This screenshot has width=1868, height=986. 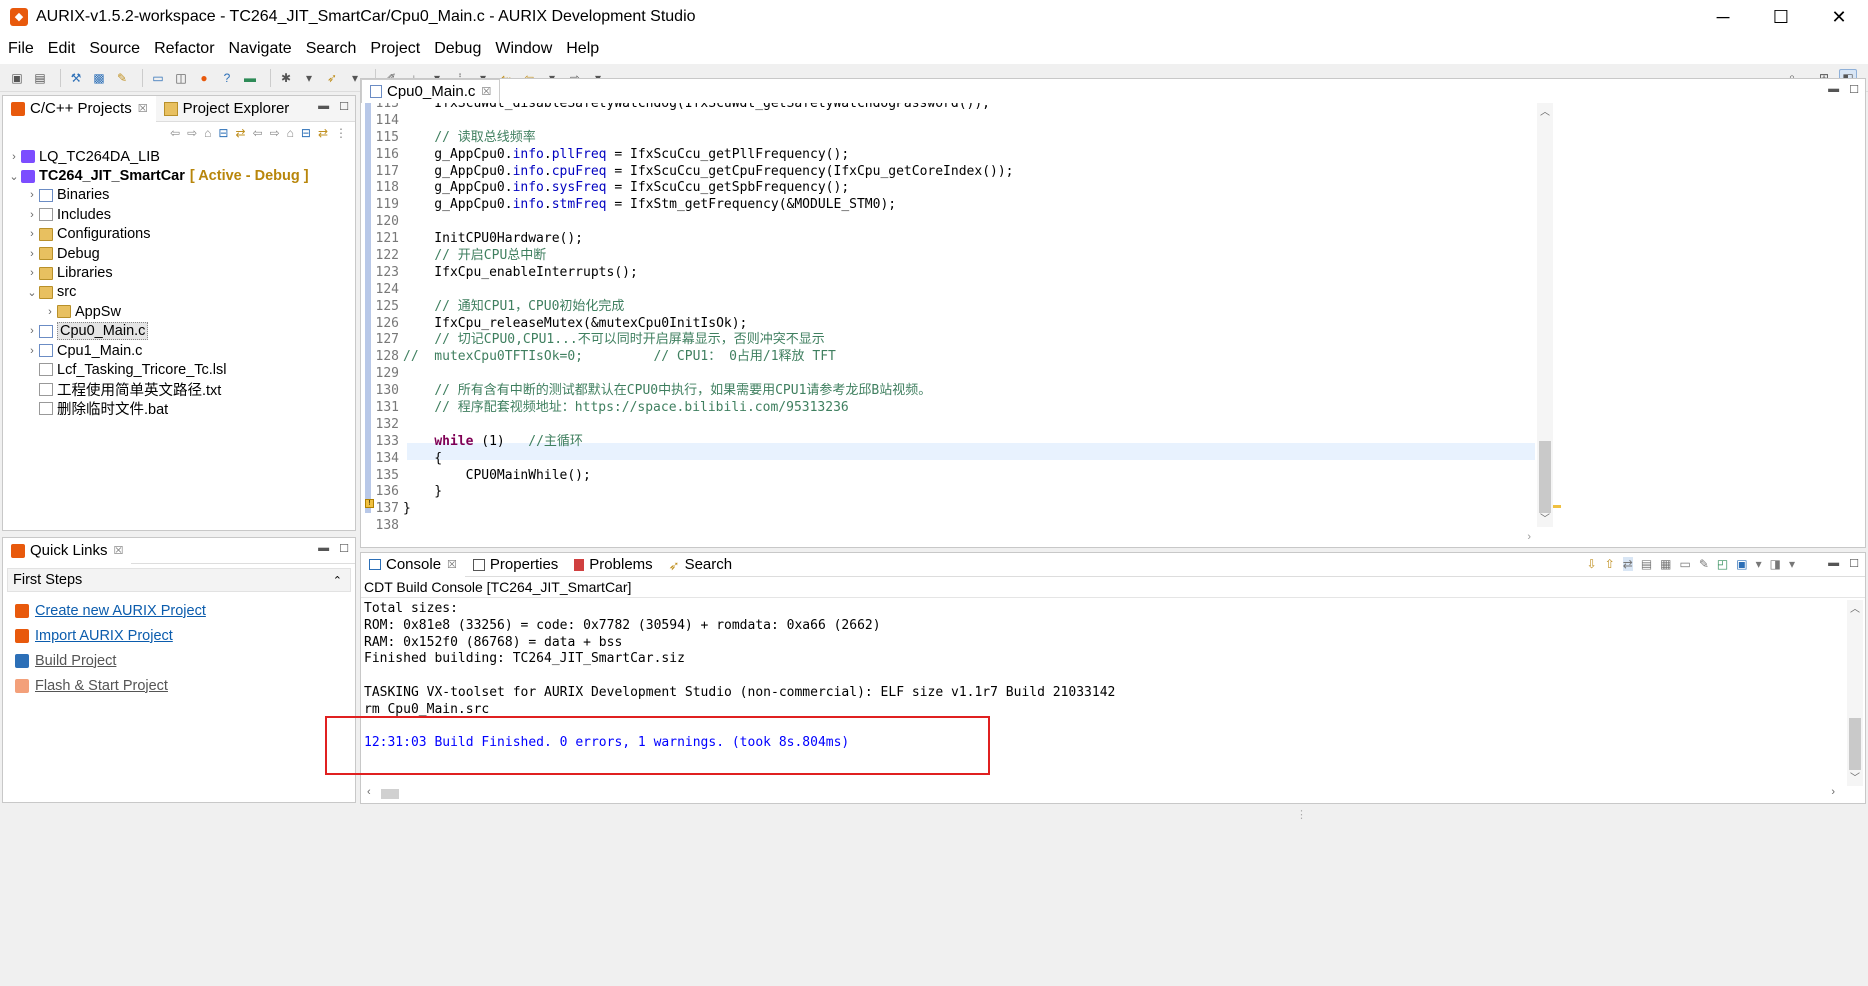 I want to click on menu-refactor: Refactor, so click(x=184, y=49).